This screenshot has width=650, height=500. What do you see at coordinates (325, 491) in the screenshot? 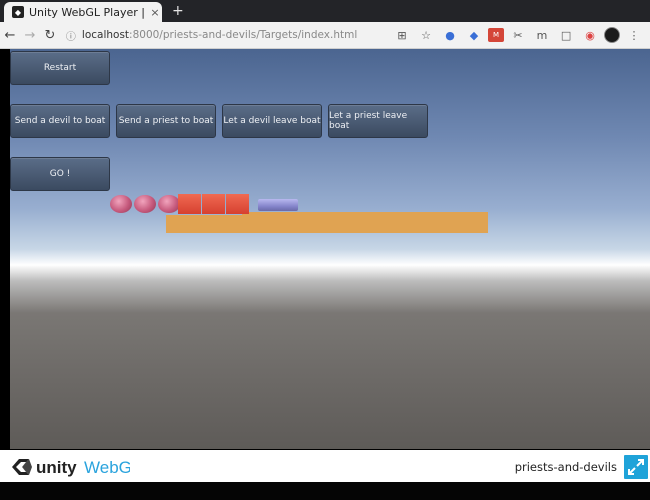
I see `bottom-bar` at bounding box center [325, 491].